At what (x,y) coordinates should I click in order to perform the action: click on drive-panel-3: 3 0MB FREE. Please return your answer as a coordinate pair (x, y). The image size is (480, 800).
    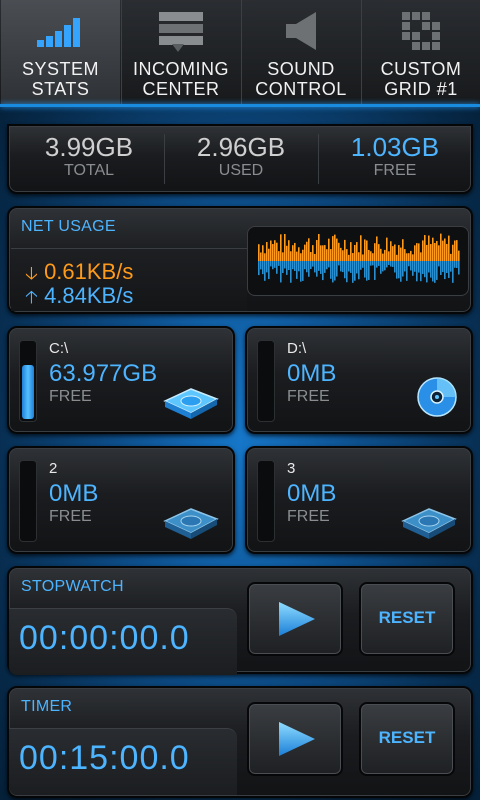
    Looking at the image, I should click on (359, 500).